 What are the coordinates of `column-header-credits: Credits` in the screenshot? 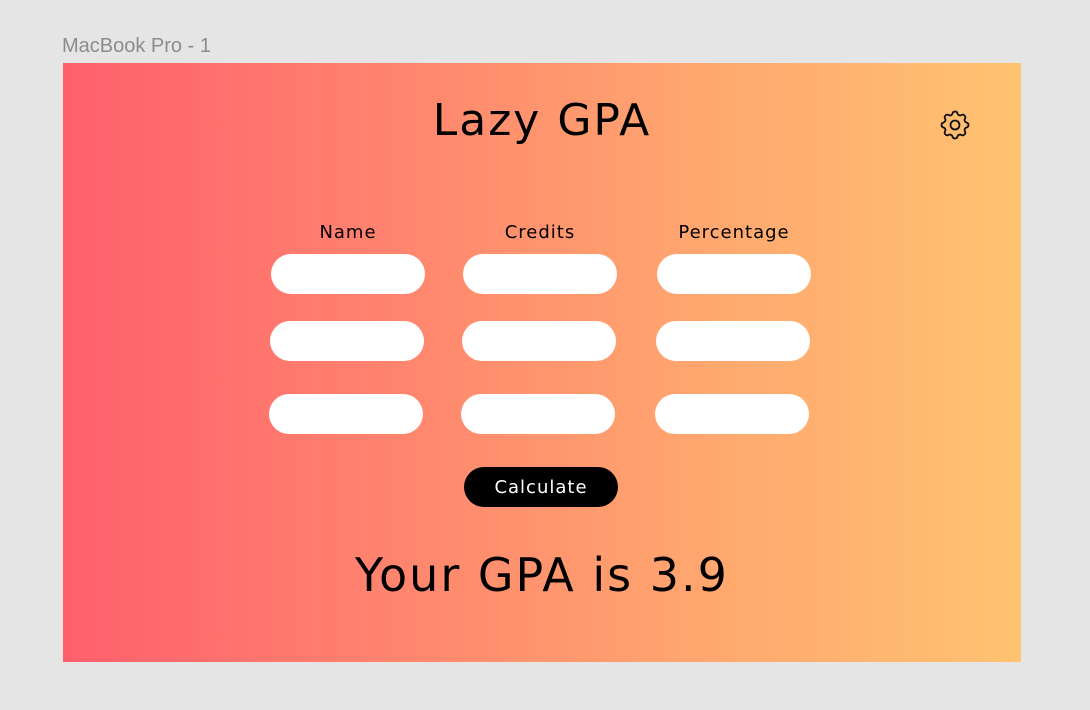 It's located at (540, 232).